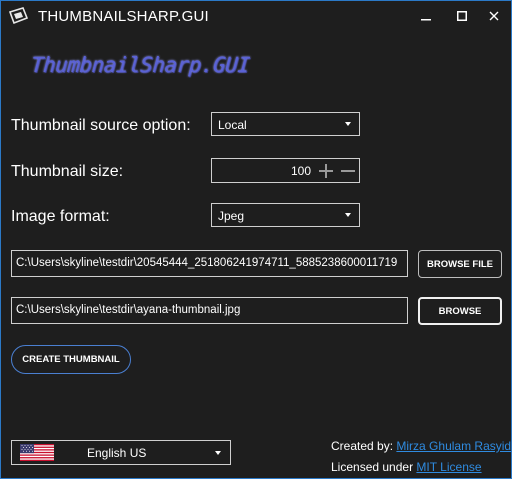 This screenshot has height=479, width=512. I want to click on app-icon, so click(18, 16).